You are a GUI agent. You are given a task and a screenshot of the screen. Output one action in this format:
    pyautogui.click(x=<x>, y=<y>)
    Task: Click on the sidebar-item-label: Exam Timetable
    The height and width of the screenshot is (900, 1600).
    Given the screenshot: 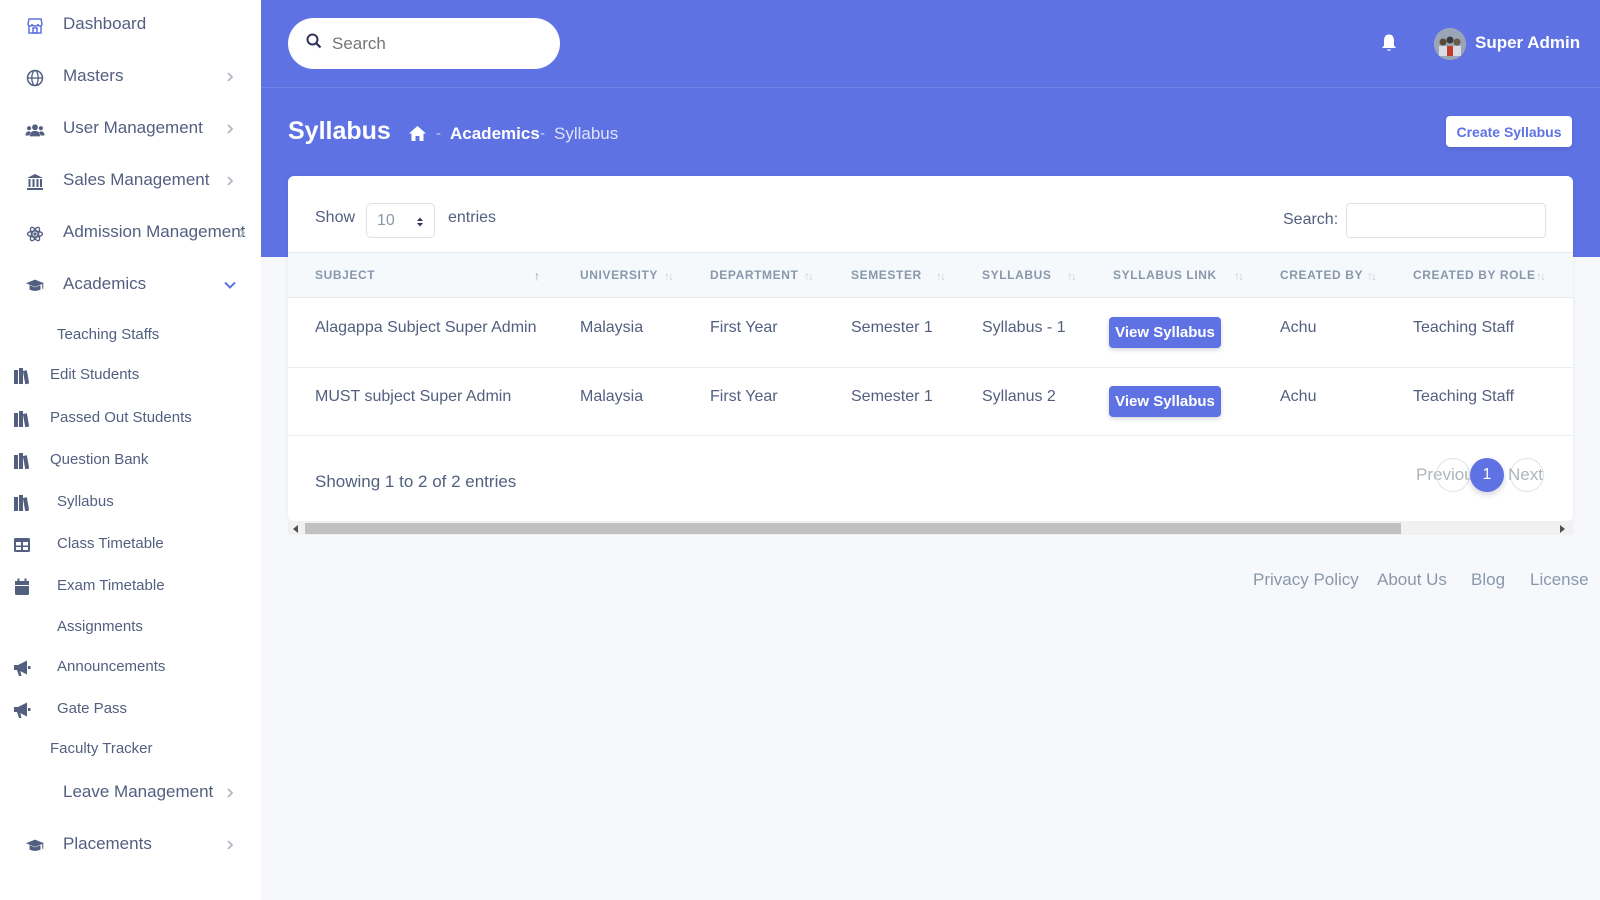 What is the action you would take?
    pyautogui.click(x=111, y=585)
    